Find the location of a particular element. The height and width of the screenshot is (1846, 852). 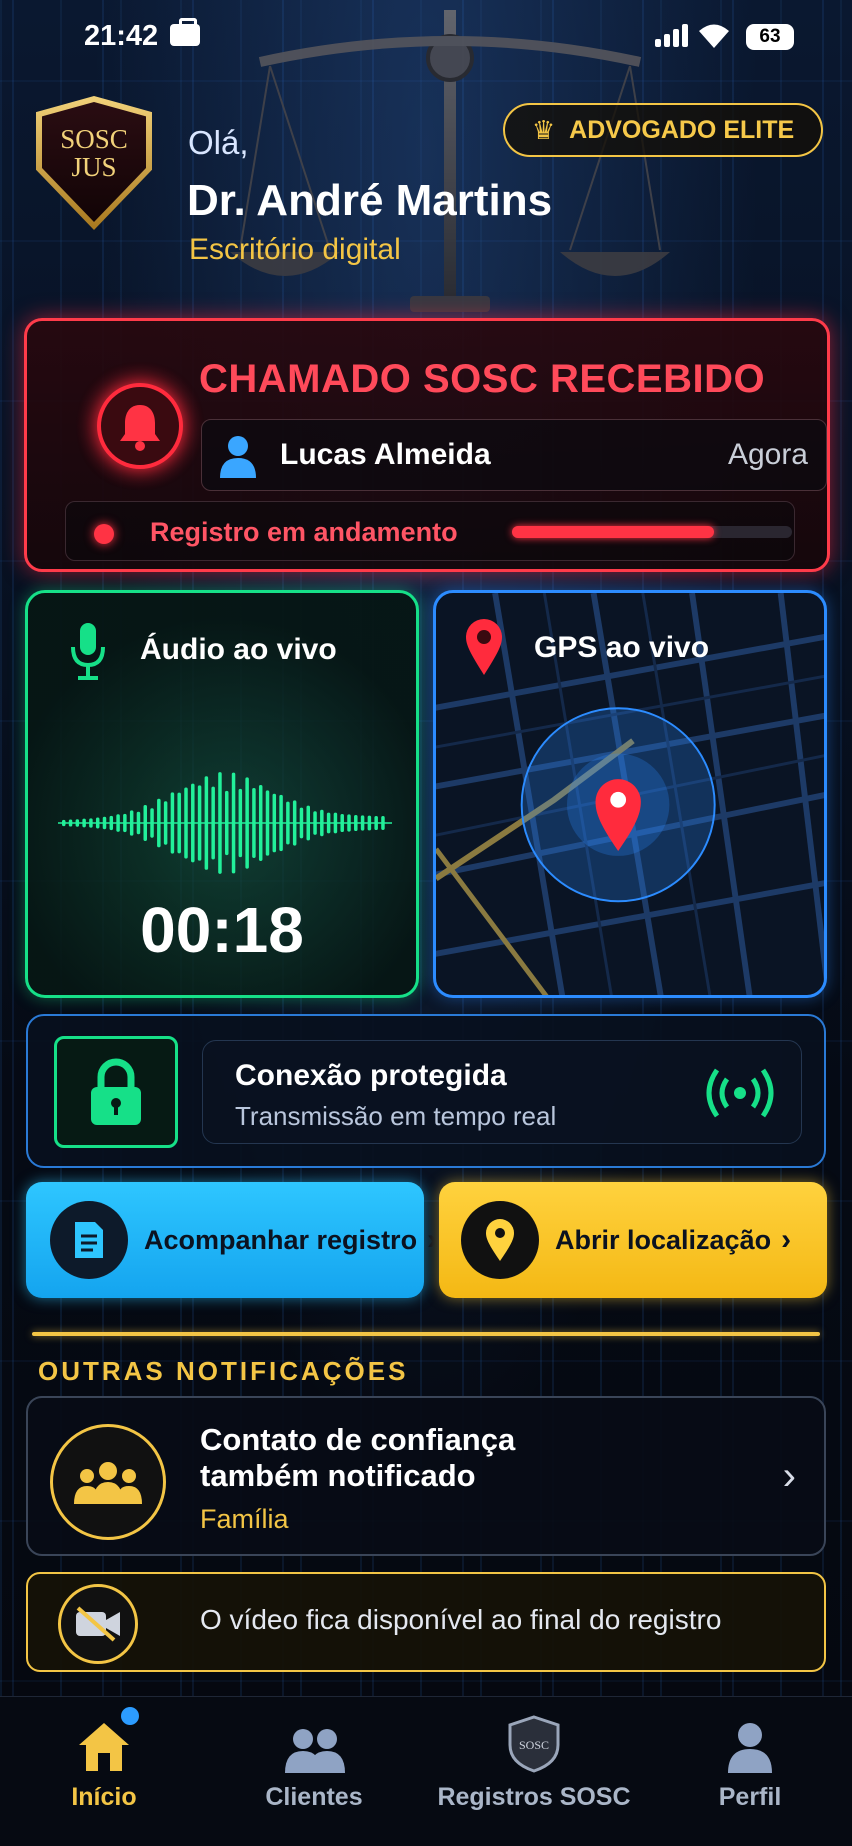

crown-icon: ♛ is located at coordinates (543, 129).